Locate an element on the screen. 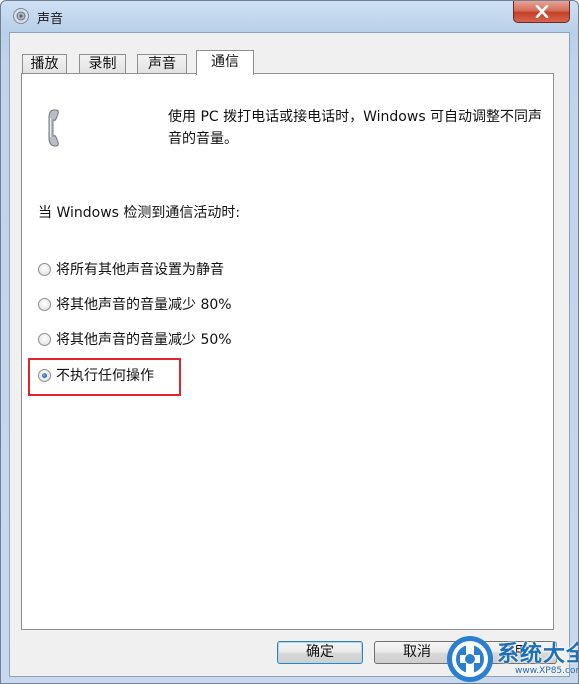  close-button is located at coordinates (541, 12).